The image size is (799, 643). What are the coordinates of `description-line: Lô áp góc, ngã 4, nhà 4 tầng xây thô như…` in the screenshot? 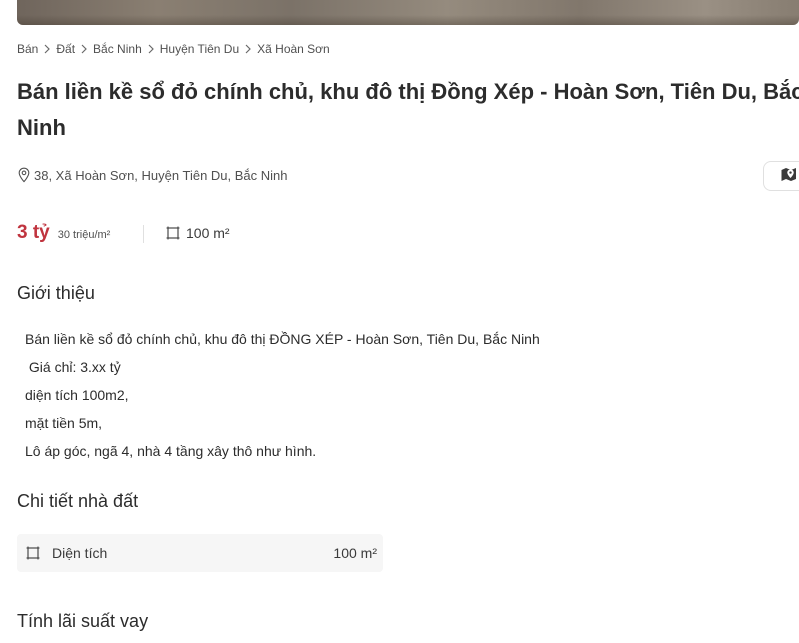 It's located at (171, 451).